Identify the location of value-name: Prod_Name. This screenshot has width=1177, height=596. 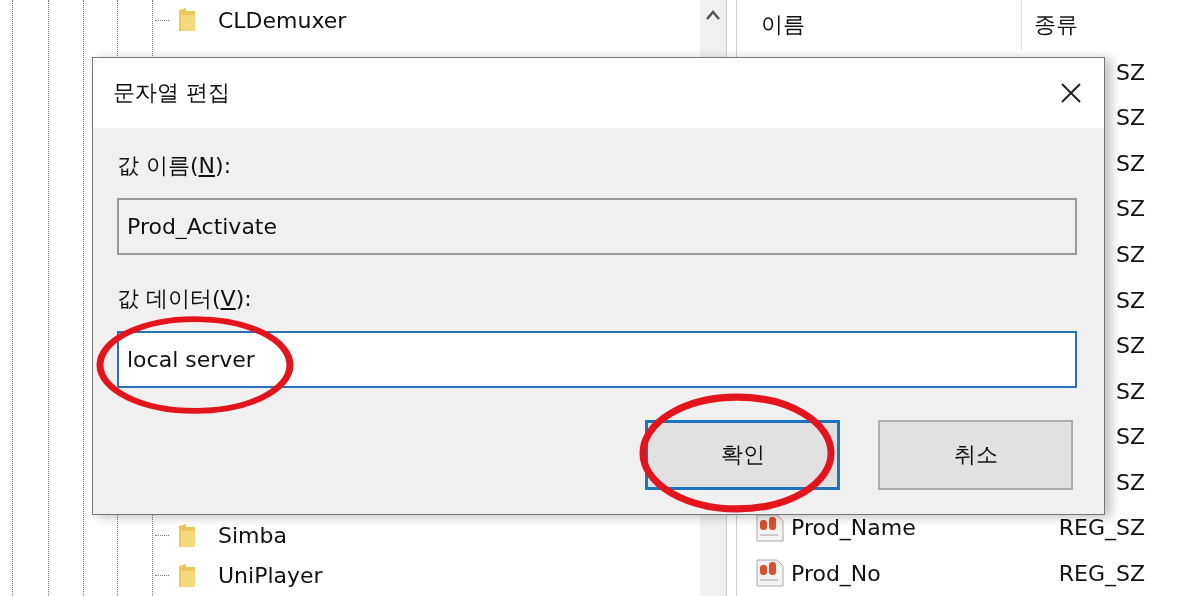
(853, 528).